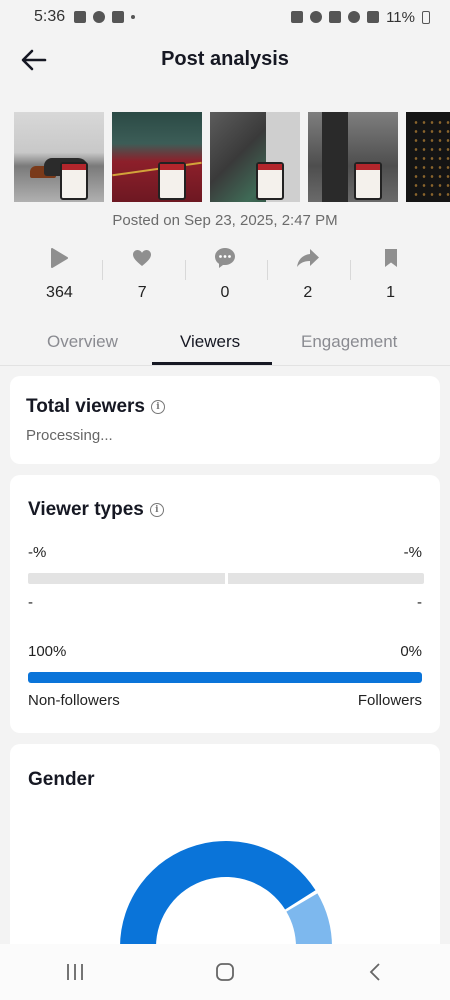 Image resolution: width=450 pixels, height=1000 pixels. Describe the element at coordinates (389, 700) in the screenshot. I see `followers-label: Followers` at that location.